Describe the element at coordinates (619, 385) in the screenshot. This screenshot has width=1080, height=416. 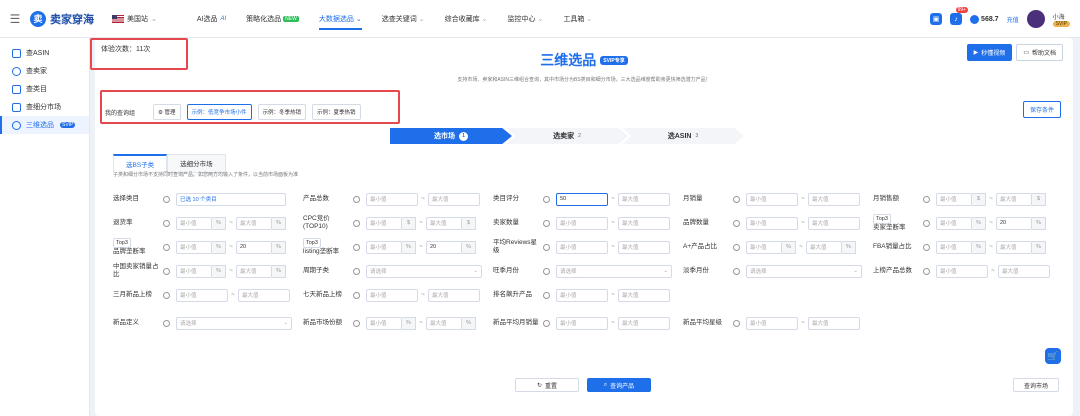
I see `query-products-button: ⌕ 查询产品` at that location.